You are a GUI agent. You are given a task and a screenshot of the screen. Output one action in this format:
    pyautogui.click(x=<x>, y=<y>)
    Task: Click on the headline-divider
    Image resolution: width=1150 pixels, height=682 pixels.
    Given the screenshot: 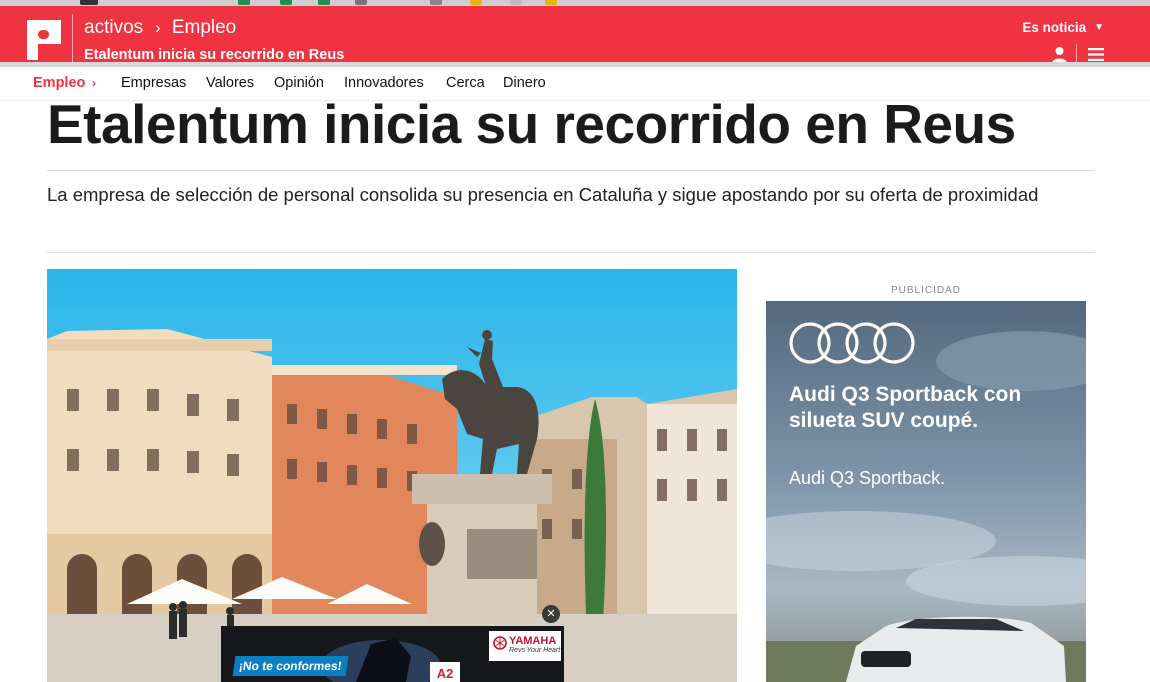 What is the action you would take?
    pyautogui.click(x=570, y=170)
    